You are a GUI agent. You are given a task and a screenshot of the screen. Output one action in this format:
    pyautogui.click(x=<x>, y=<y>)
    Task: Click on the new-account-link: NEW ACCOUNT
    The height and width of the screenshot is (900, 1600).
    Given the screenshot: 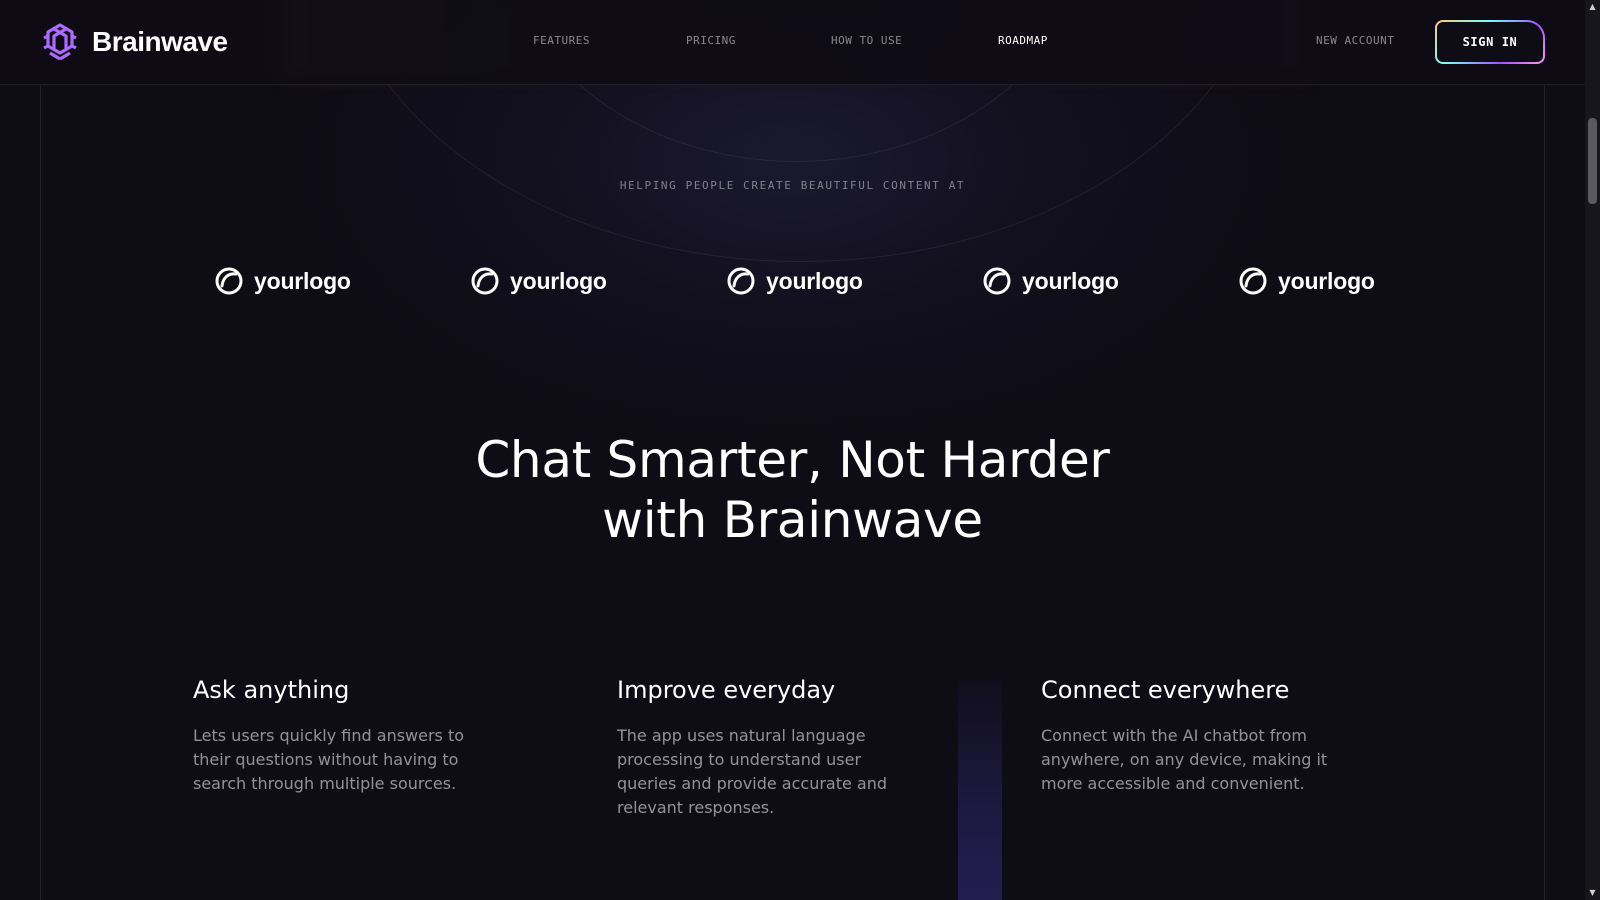 What is the action you would take?
    pyautogui.click(x=1355, y=40)
    